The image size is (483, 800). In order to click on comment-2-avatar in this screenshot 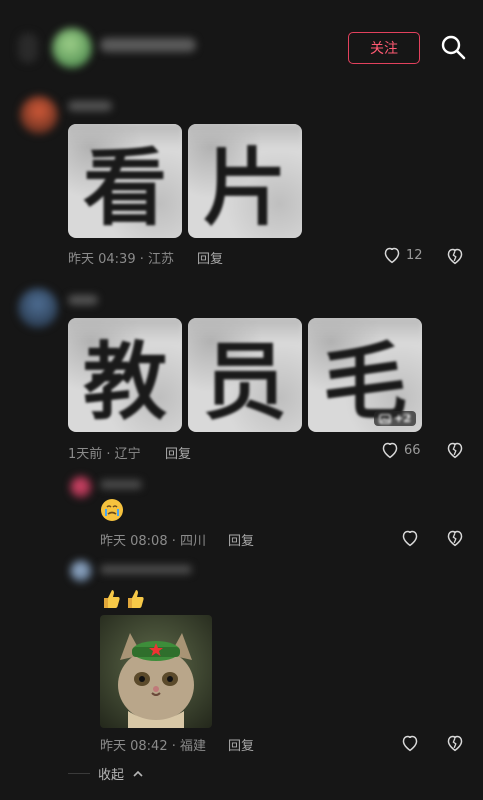, I will do `click(38, 308)`.